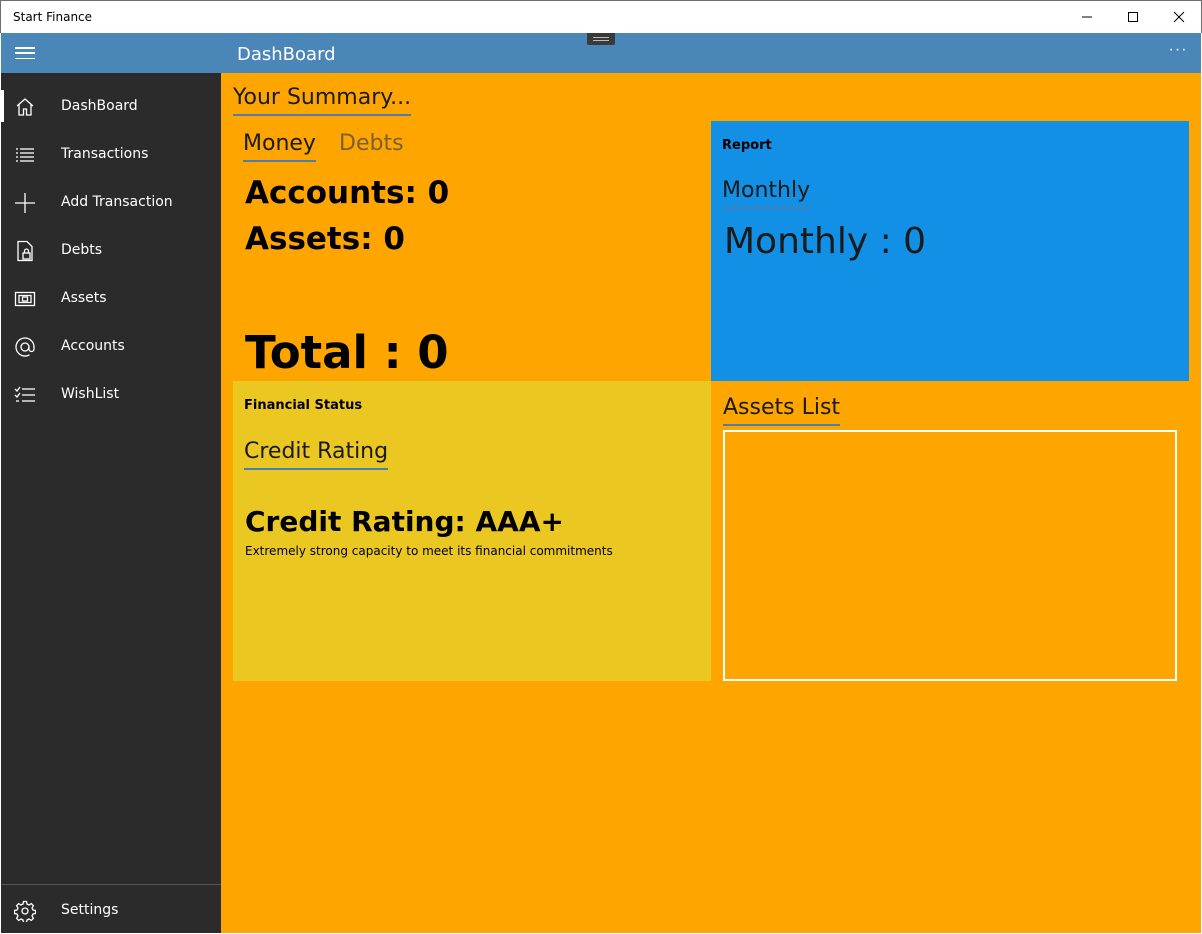  I want to click on minimize-icon, so click(1087, 17).